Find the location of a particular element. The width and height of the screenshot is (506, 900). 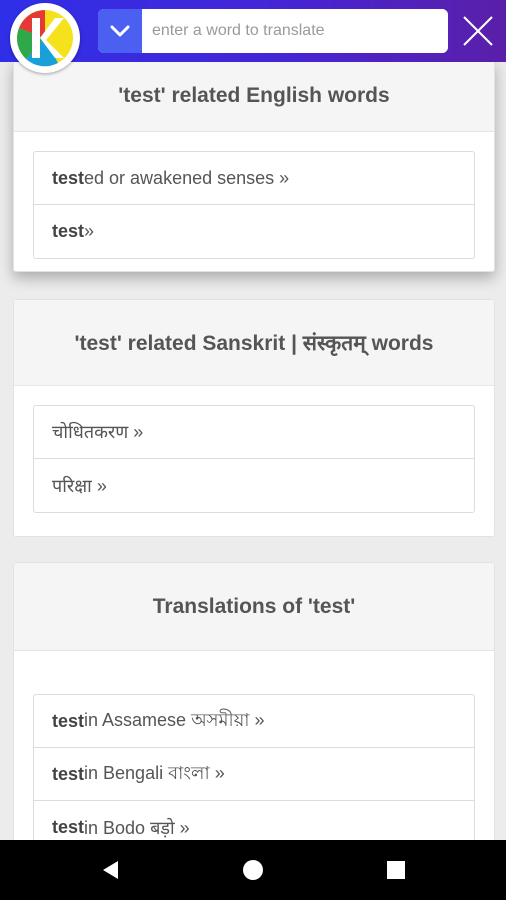

language-dropdown-button is located at coordinates (120, 31).